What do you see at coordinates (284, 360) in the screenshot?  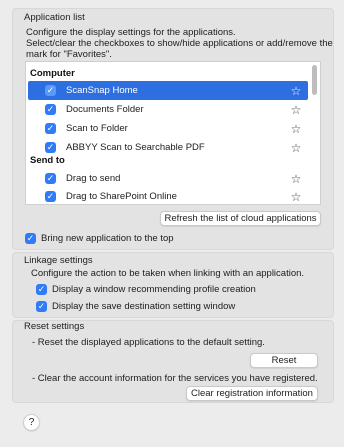 I see `reset-button: Reset` at bounding box center [284, 360].